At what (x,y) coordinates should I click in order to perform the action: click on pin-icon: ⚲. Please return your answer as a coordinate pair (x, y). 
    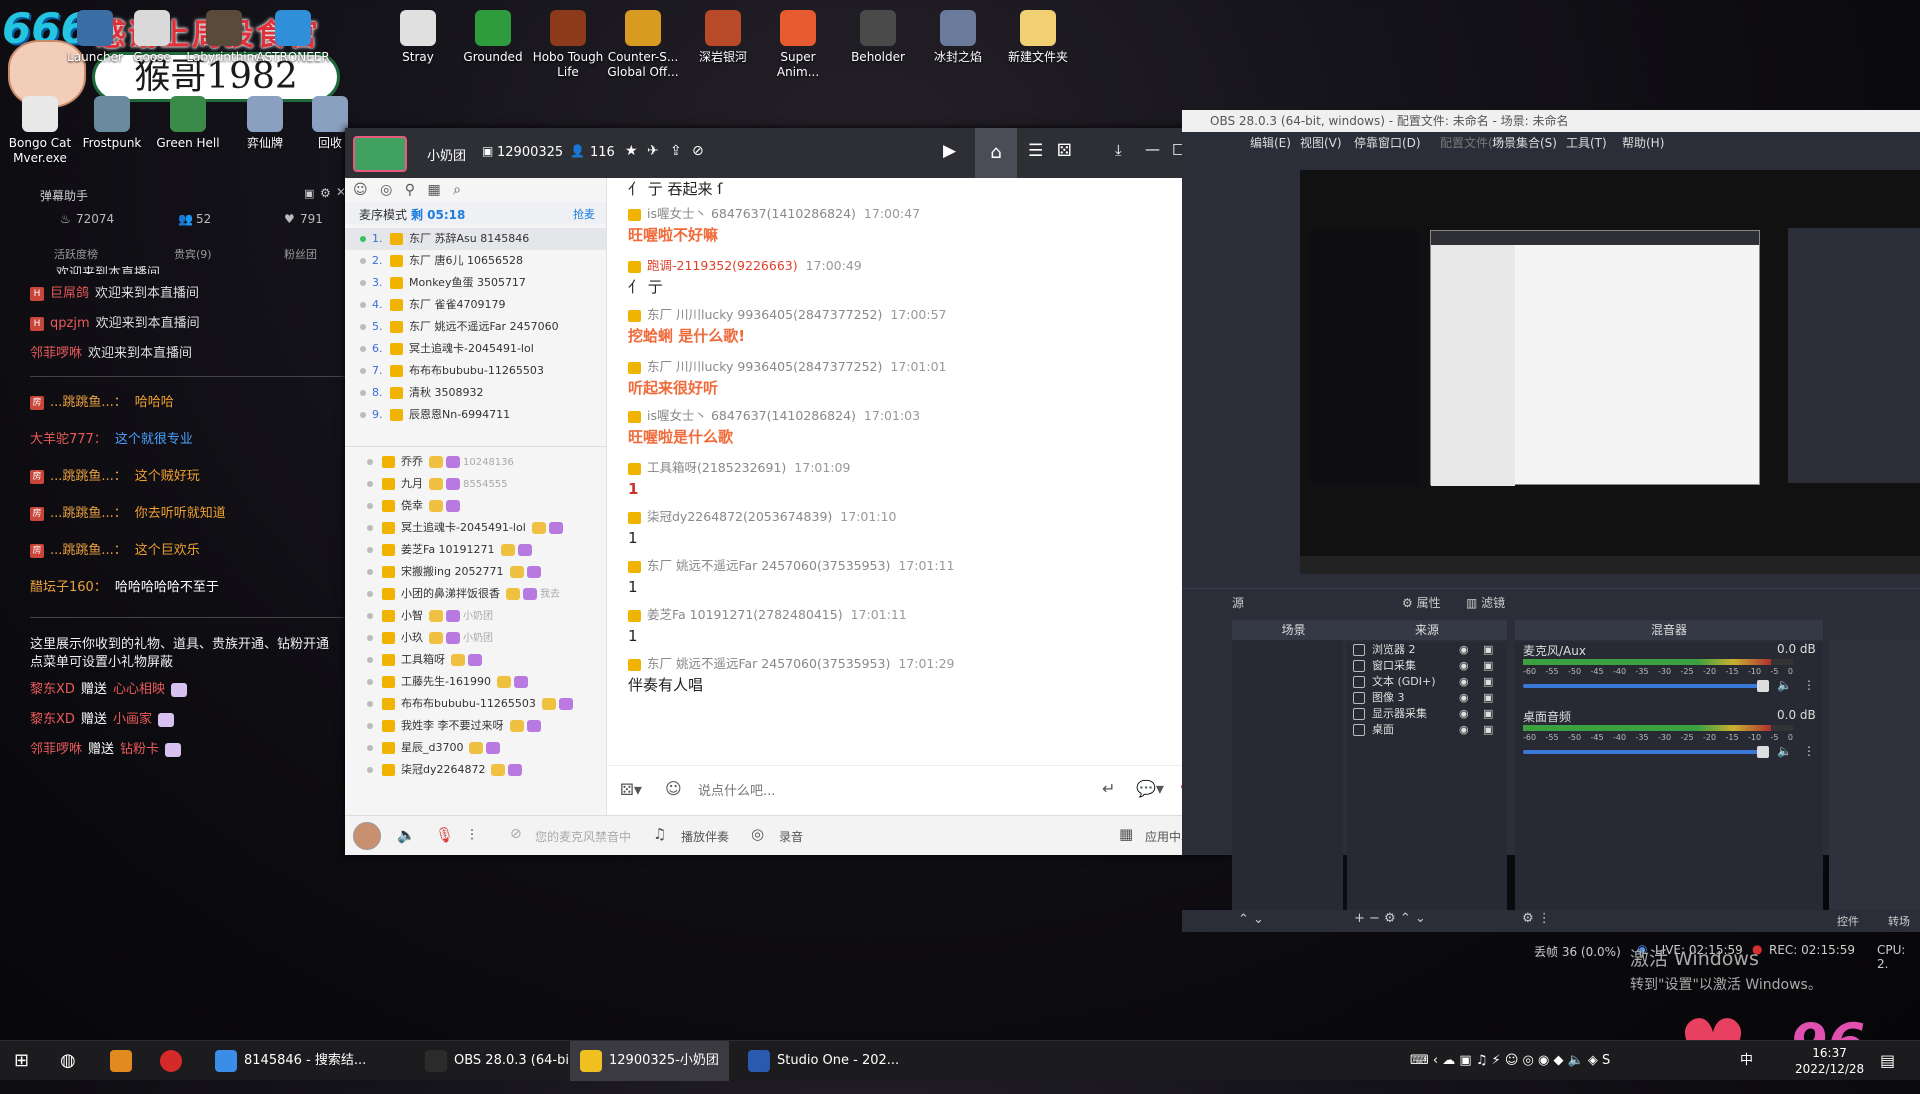
    Looking at the image, I should click on (410, 190).